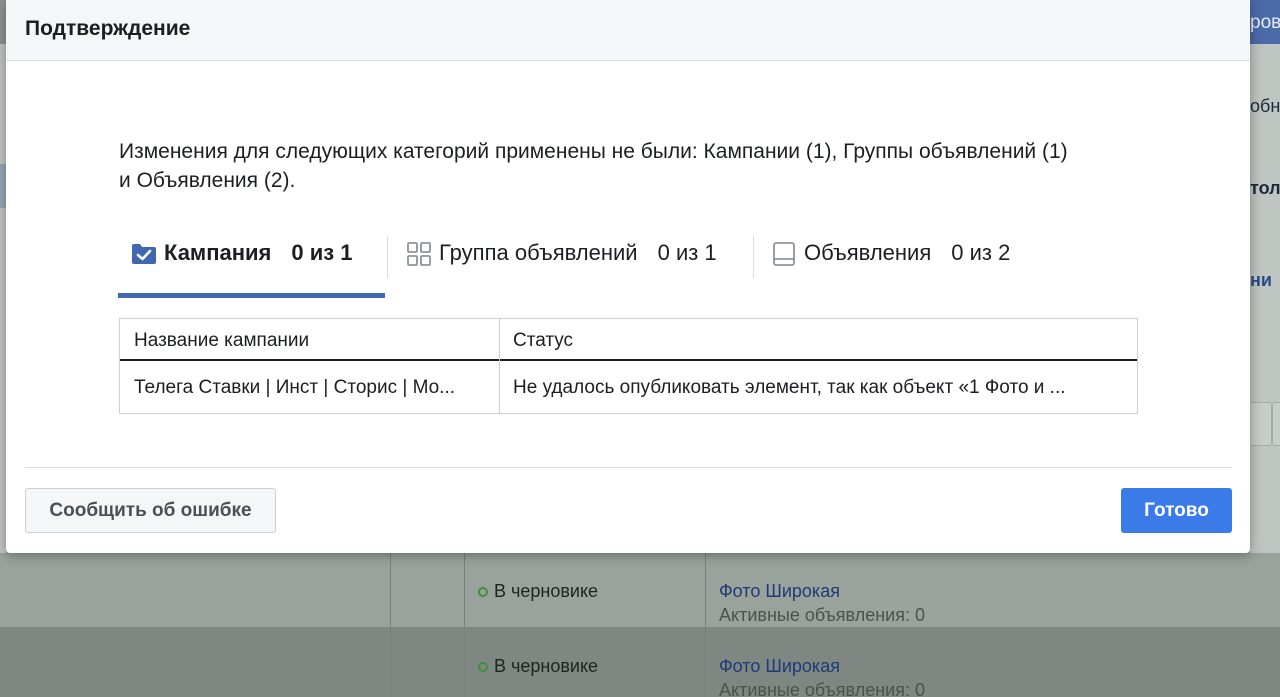 Image resolution: width=1280 pixels, height=697 pixels. Describe the element at coordinates (251, 295) in the screenshot. I see `active-tab-indicator` at that location.